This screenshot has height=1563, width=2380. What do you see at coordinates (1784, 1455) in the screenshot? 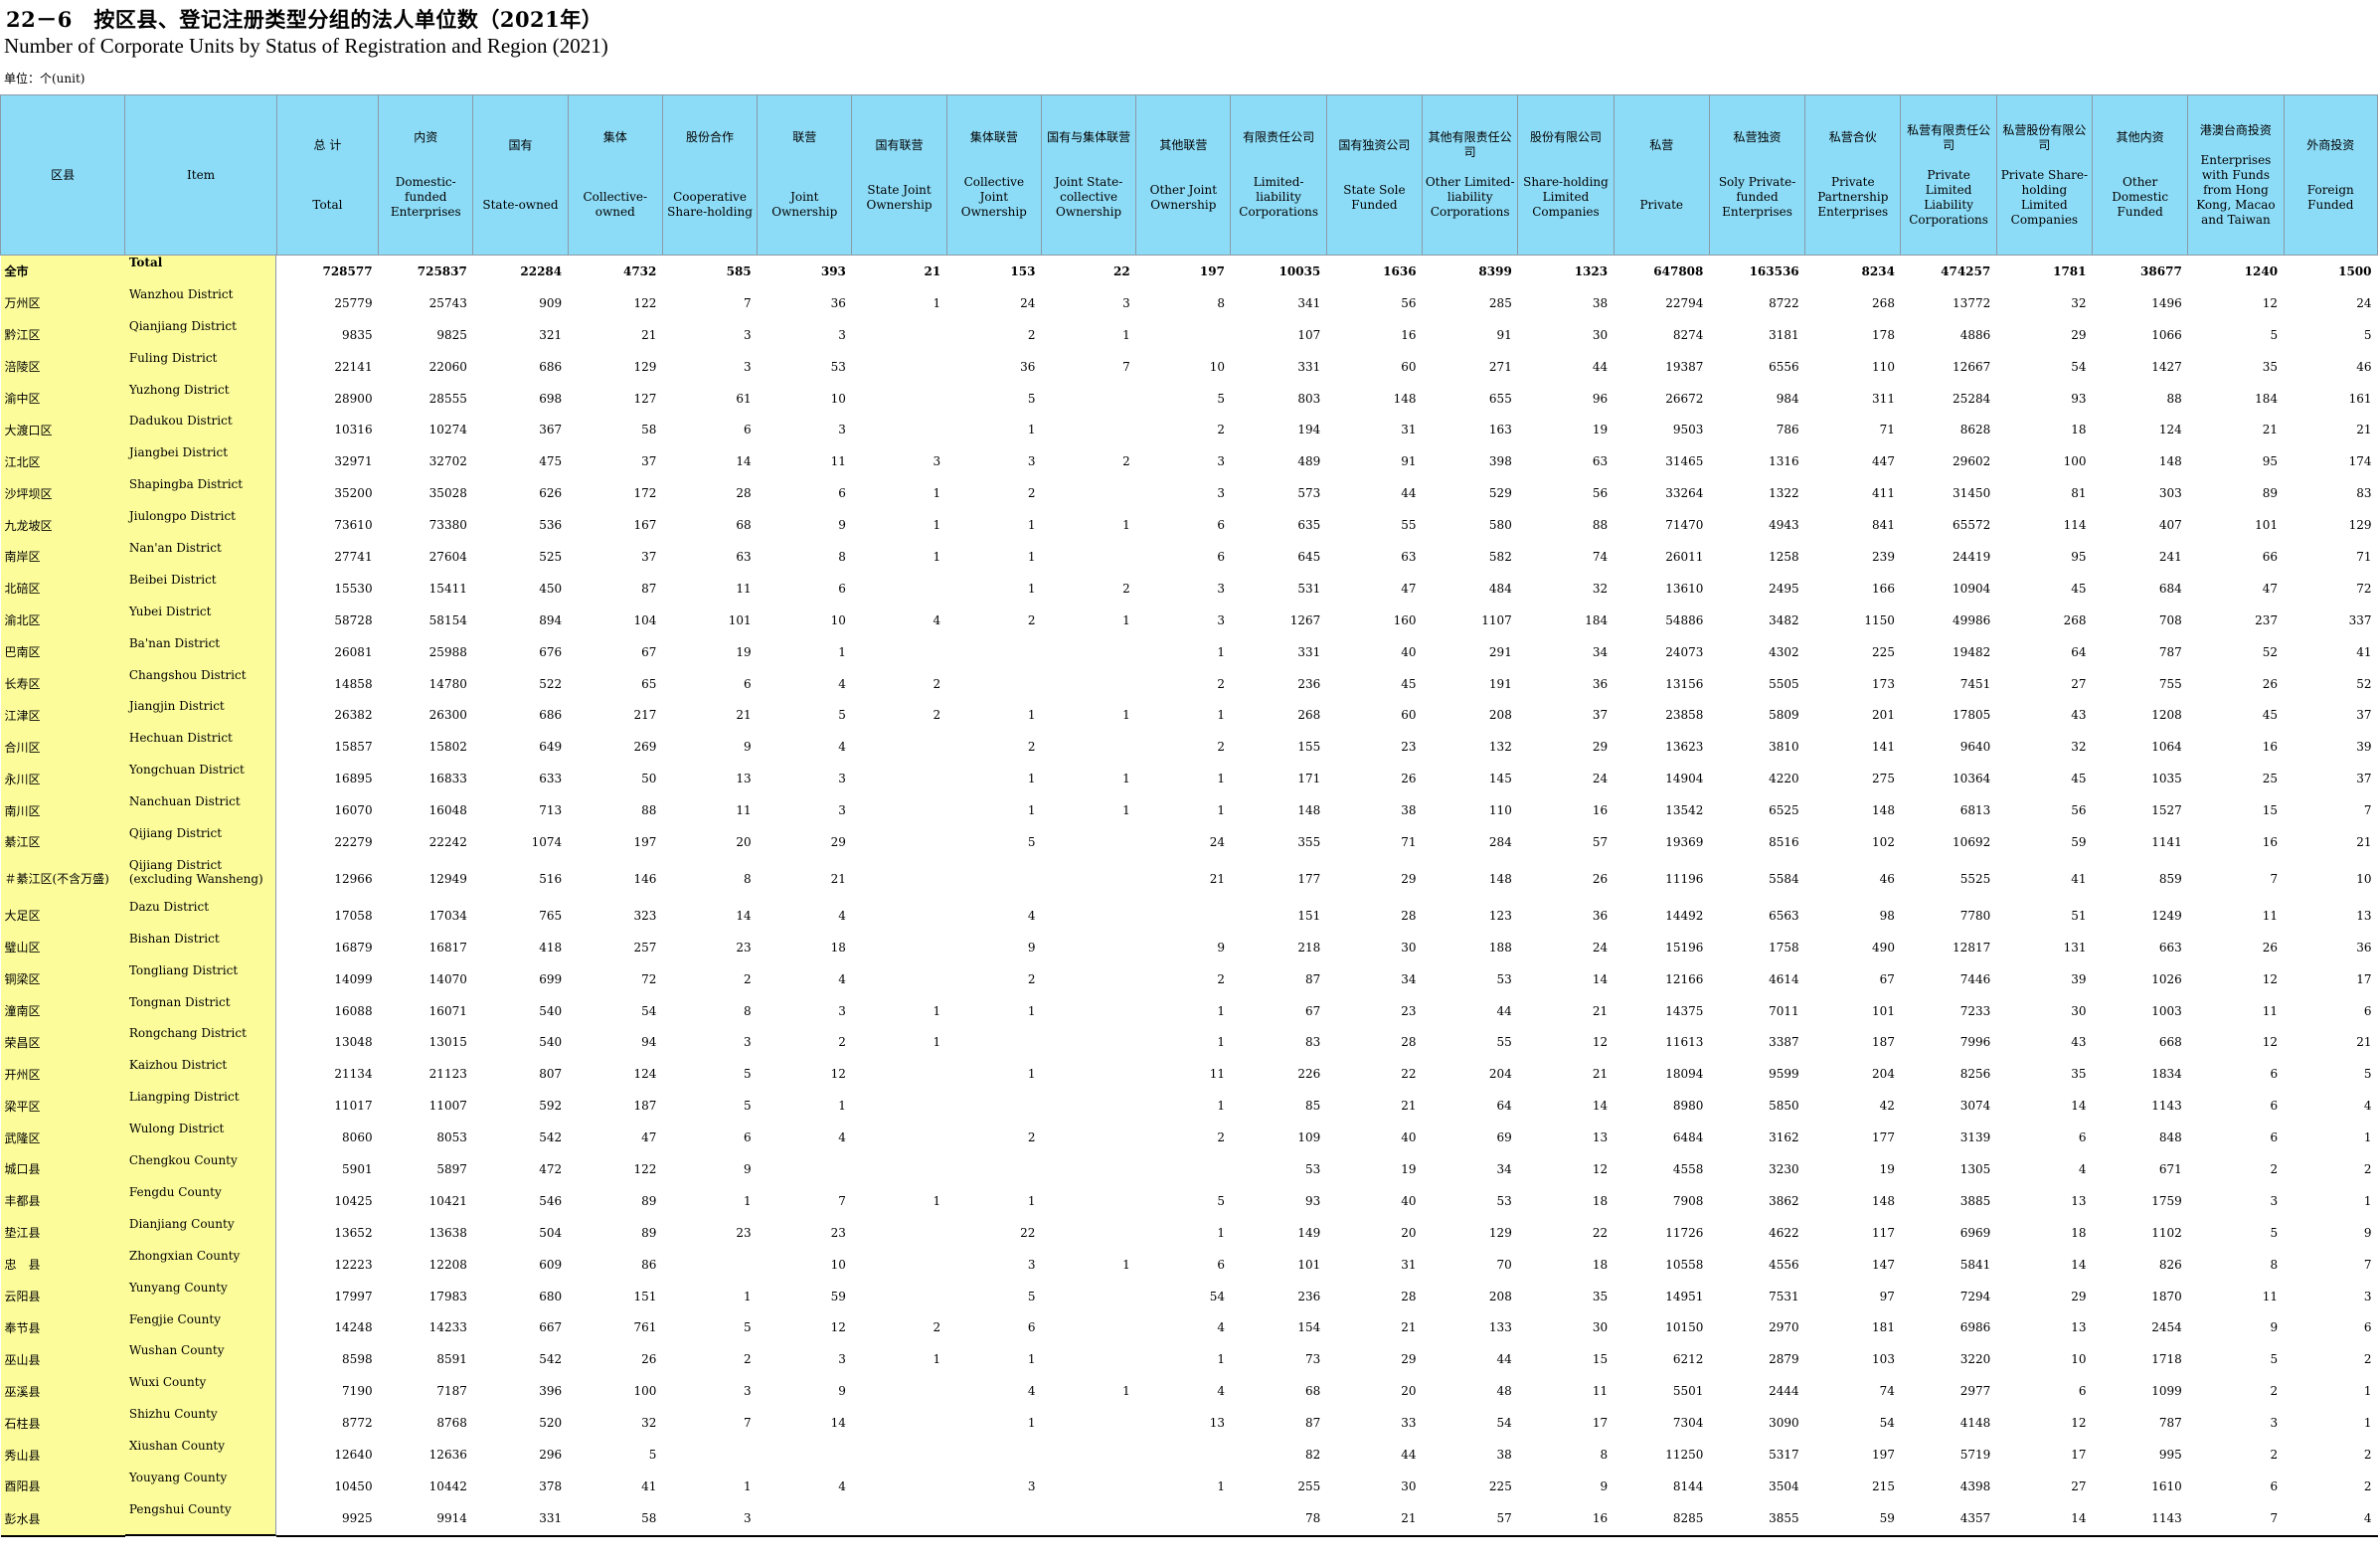
I see `table-cell: 5317` at bounding box center [1784, 1455].